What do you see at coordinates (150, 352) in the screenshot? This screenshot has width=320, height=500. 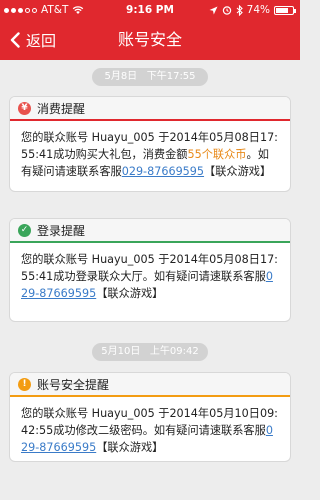 I see `date-separator: 5月10日 上午09:42` at bounding box center [150, 352].